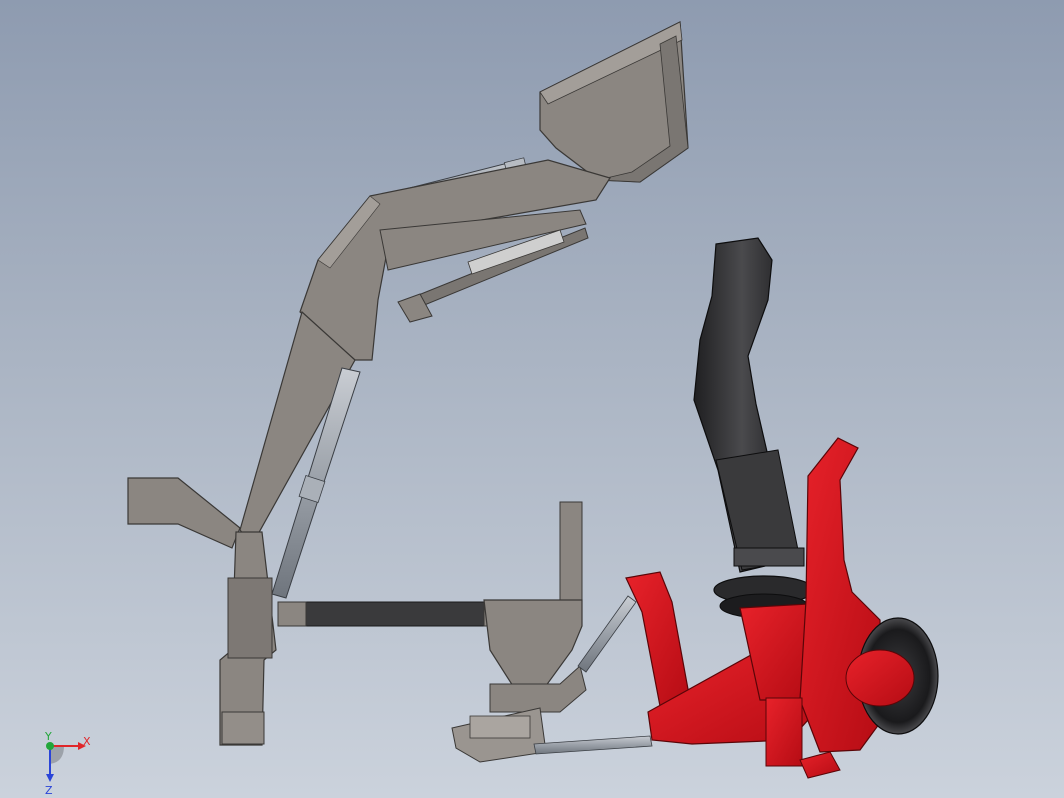 The width and height of the screenshot is (1064, 798). What do you see at coordinates (533, 598) in the screenshot?
I see `center-frame` at bounding box center [533, 598].